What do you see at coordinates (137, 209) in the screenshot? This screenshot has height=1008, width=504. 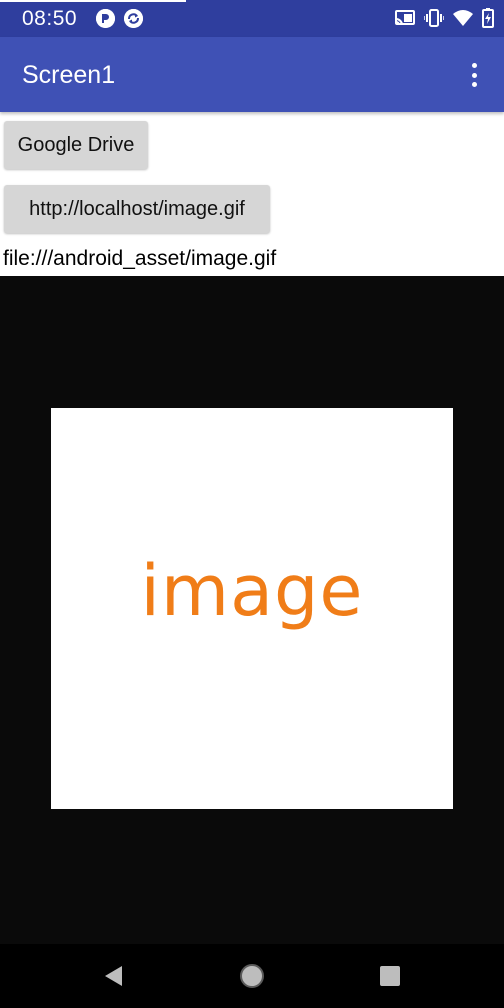 I see `localhost-image-button: http://localhost/image.gif` at bounding box center [137, 209].